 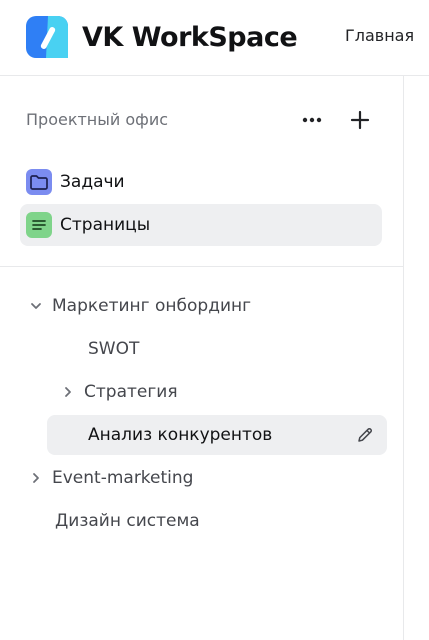 What do you see at coordinates (127, 521) in the screenshot?
I see `tree-item-label: Дизайн система` at bounding box center [127, 521].